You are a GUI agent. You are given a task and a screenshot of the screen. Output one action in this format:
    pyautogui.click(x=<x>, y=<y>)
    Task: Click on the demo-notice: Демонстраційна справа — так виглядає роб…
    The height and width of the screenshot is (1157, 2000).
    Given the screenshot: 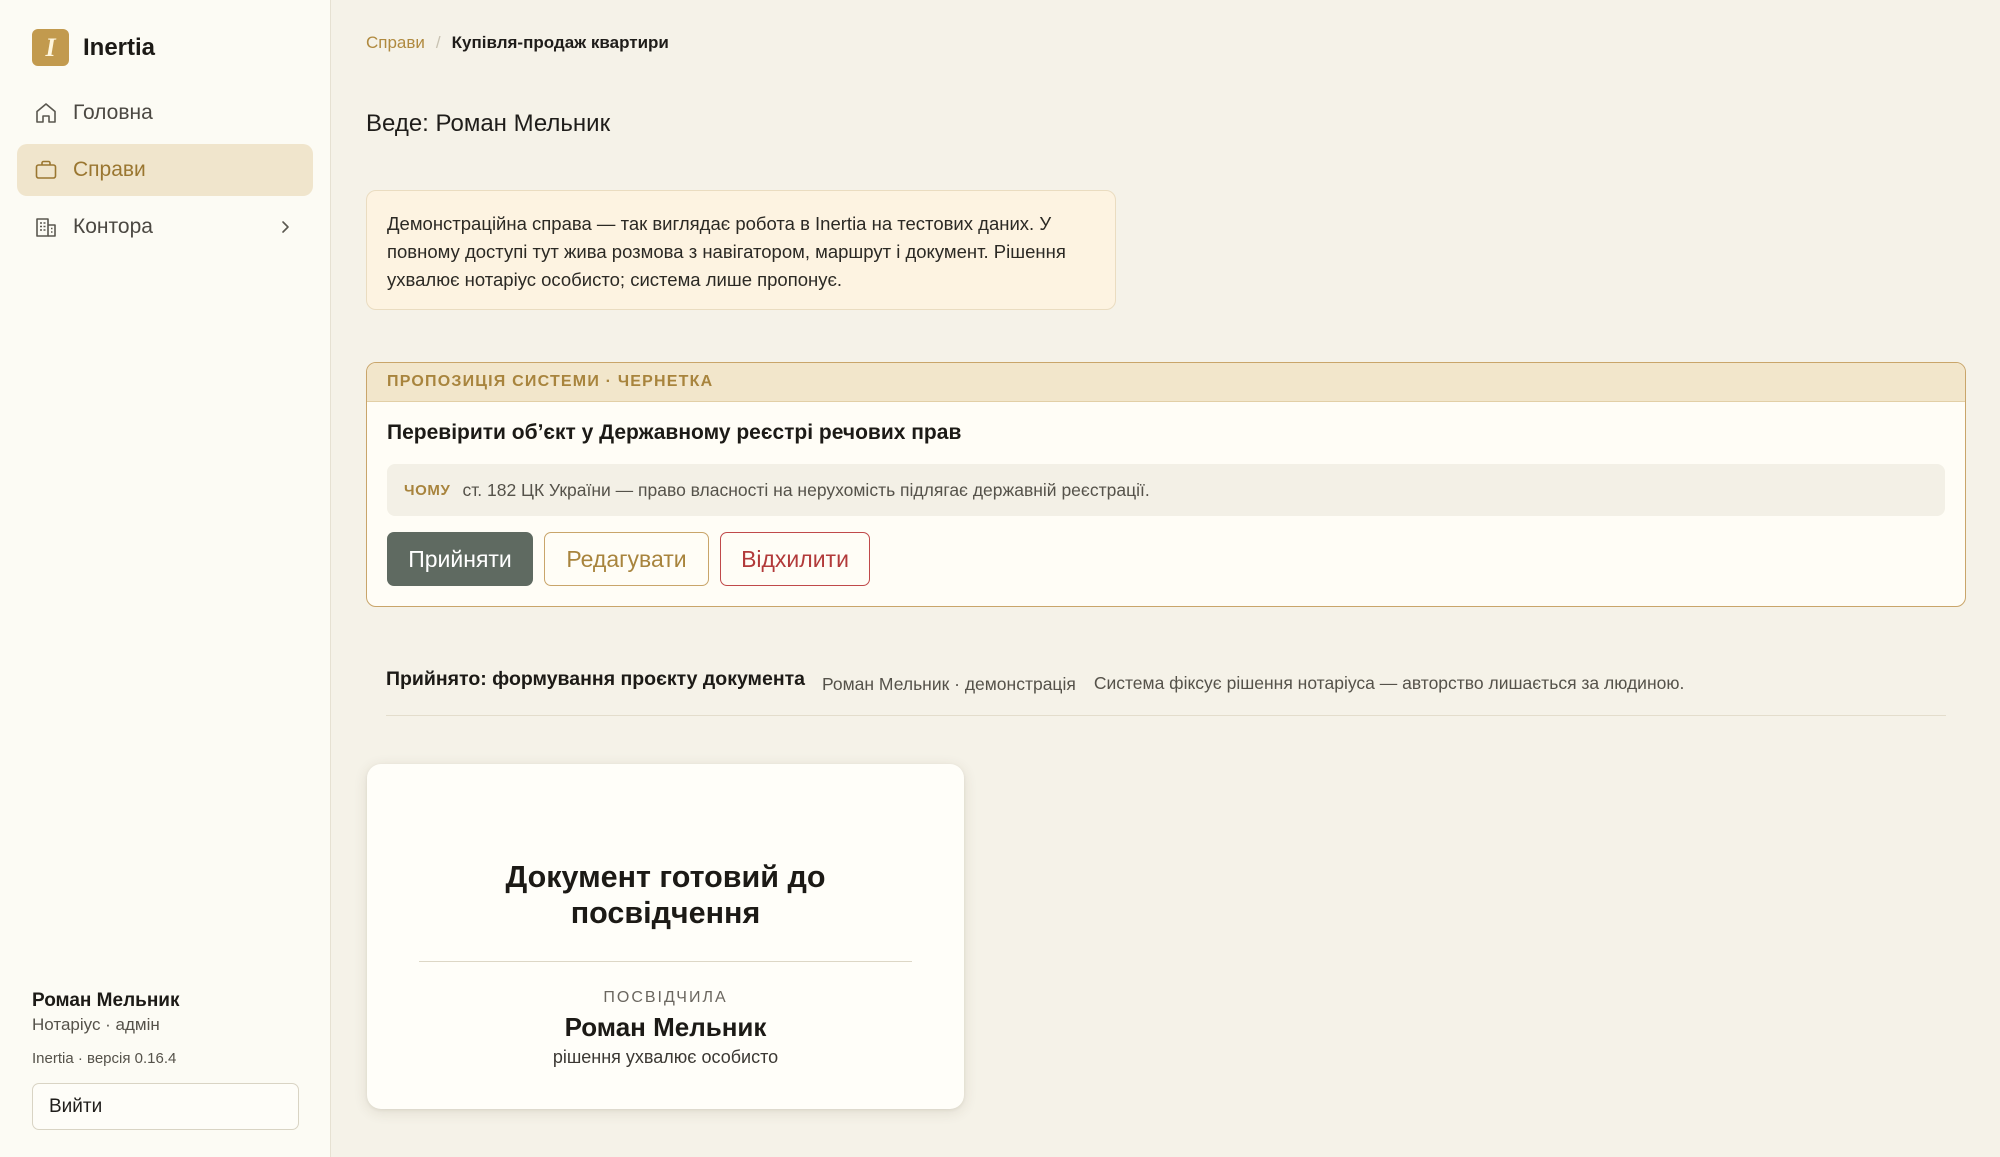 What is the action you would take?
    pyautogui.click(x=741, y=250)
    